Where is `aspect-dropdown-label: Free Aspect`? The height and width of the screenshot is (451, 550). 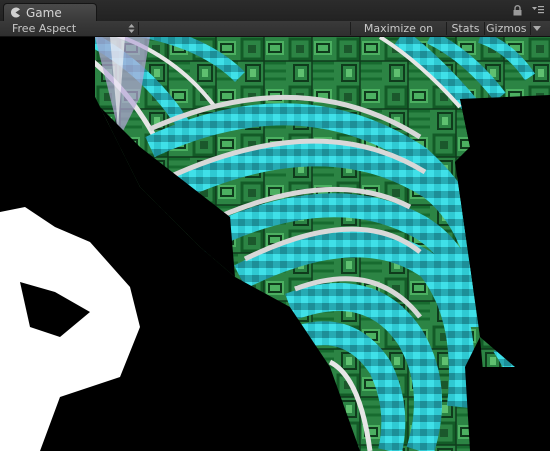
aspect-dropdown-label: Free Aspect is located at coordinates (44, 28).